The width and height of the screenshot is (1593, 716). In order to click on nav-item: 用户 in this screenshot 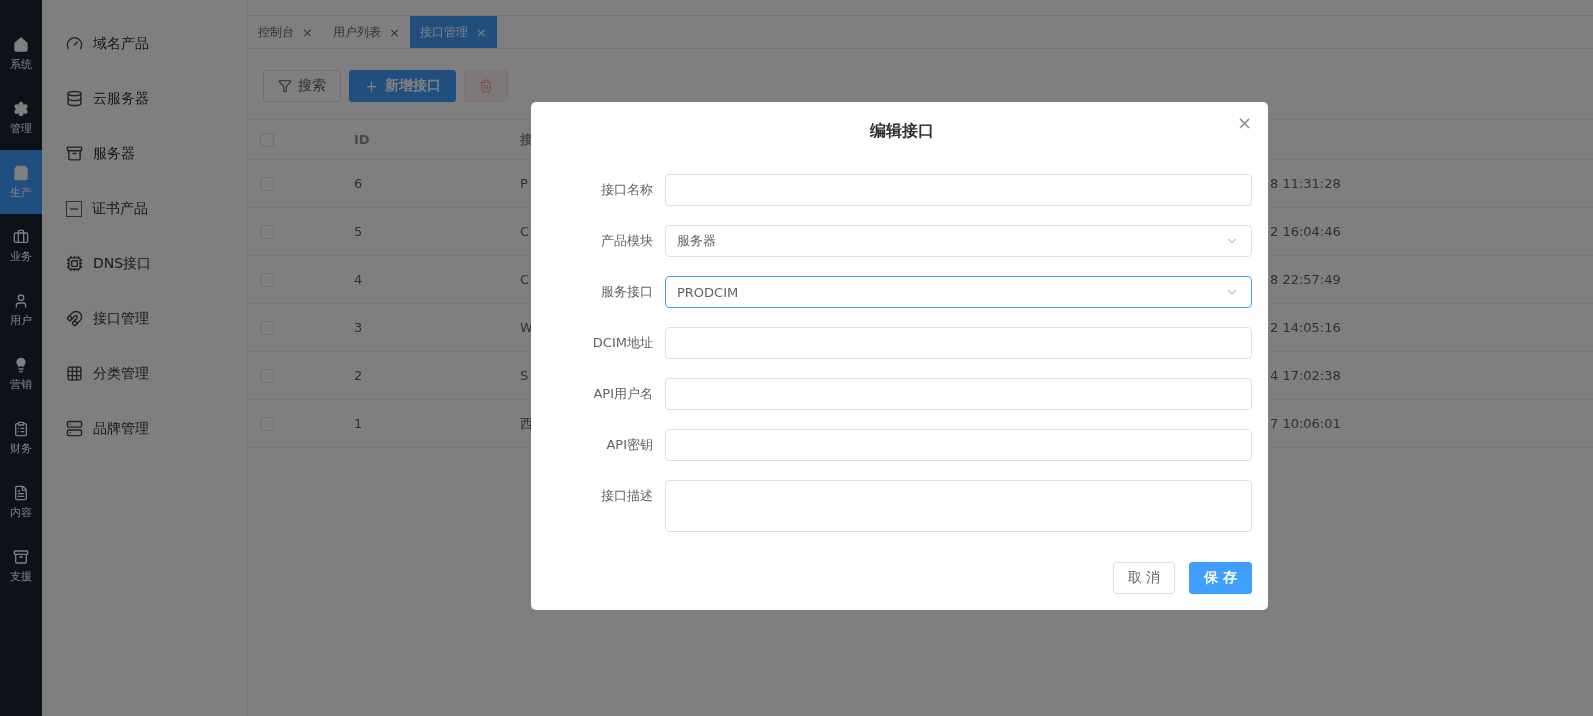, I will do `click(21, 310)`.